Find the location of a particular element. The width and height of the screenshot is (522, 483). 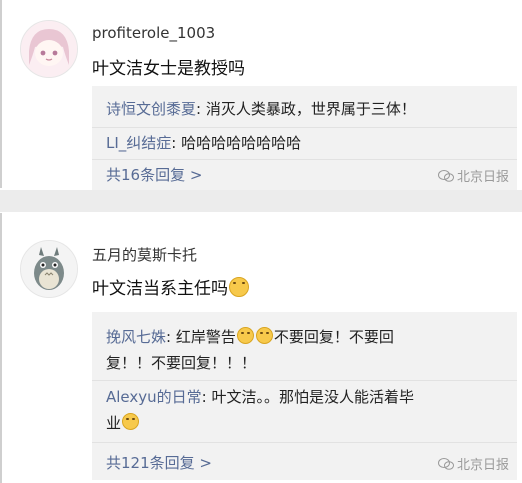

comment-username: profiterole_1003 is located at coordinates (153, 33).